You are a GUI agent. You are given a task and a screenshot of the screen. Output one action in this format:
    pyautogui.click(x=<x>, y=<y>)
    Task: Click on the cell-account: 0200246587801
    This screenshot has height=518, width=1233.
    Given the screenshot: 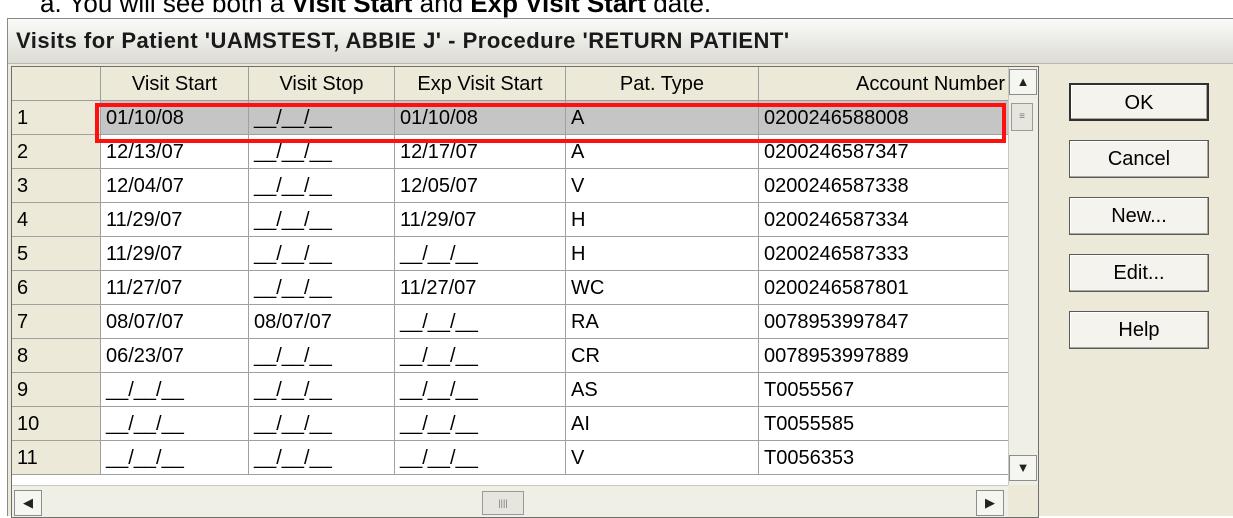 What is the action you would take?
    pyautogui.click(x=884, y=288)
    